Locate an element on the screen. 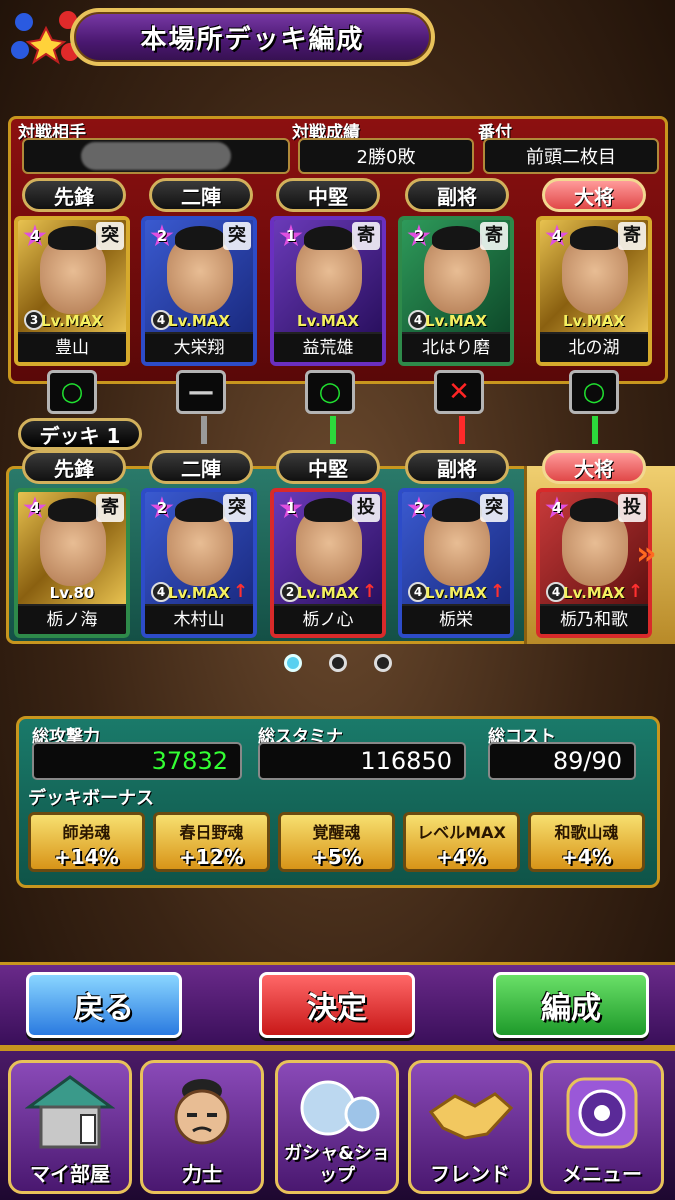 This screenshot has height=1200, width=675. wrestler-name: 大栄翔 is located at coordinates (199, 348).